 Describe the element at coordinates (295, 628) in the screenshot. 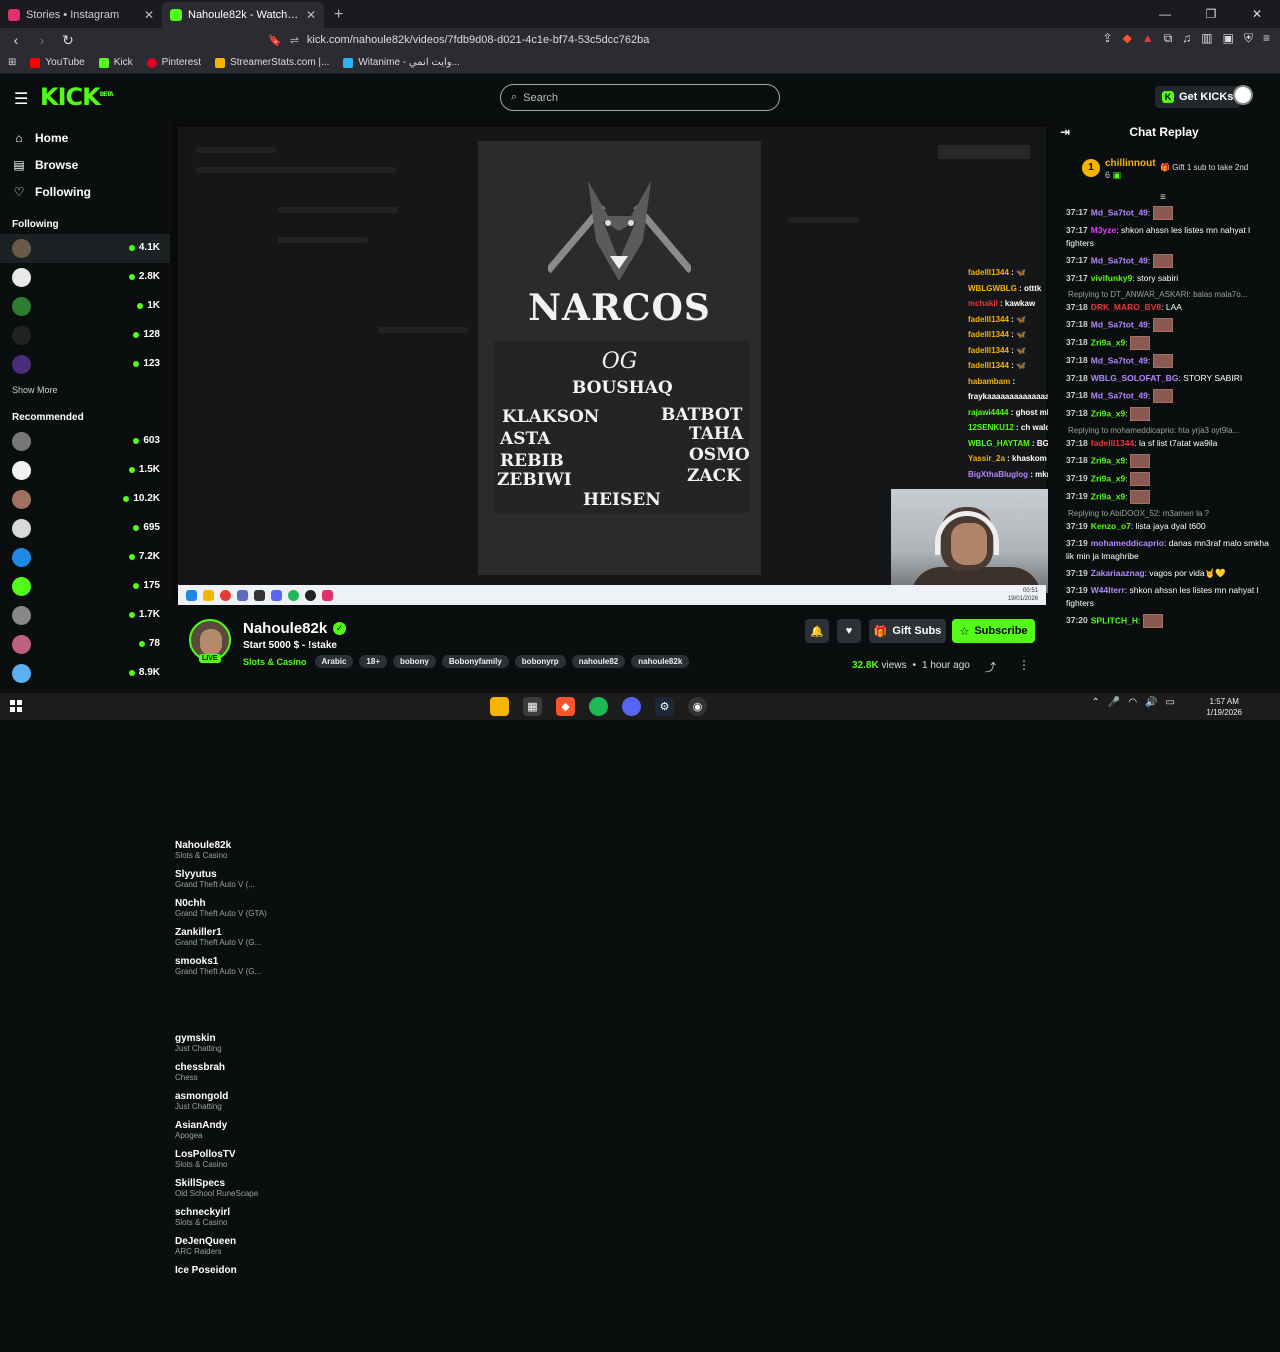

I see `streamer-name: Nahoule82k ✓` at that location.